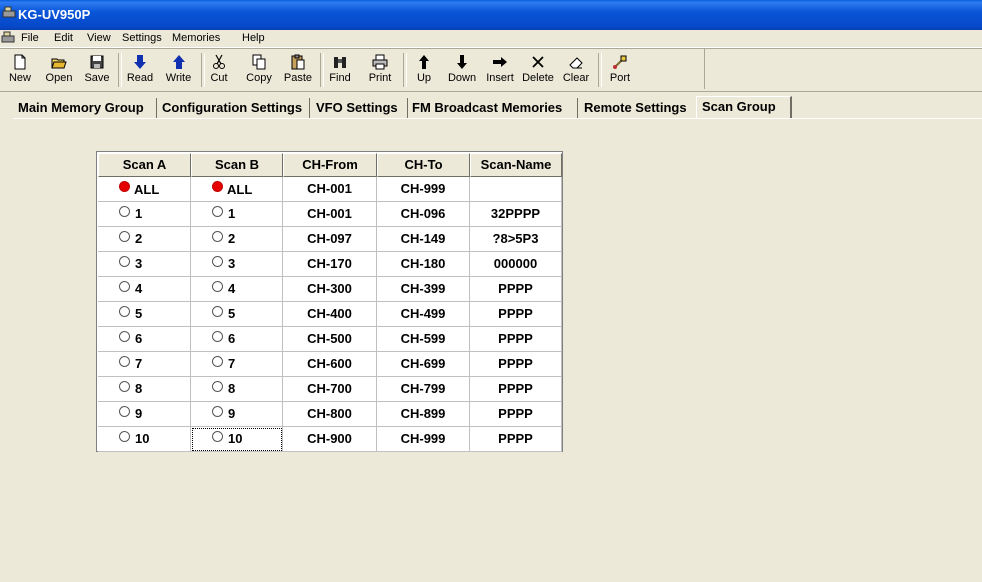  What do you see at coordinates (638, 108) in the screenshot?
I see `tab-remote-settings: Remote Settings` at bounding box center [638, 108].